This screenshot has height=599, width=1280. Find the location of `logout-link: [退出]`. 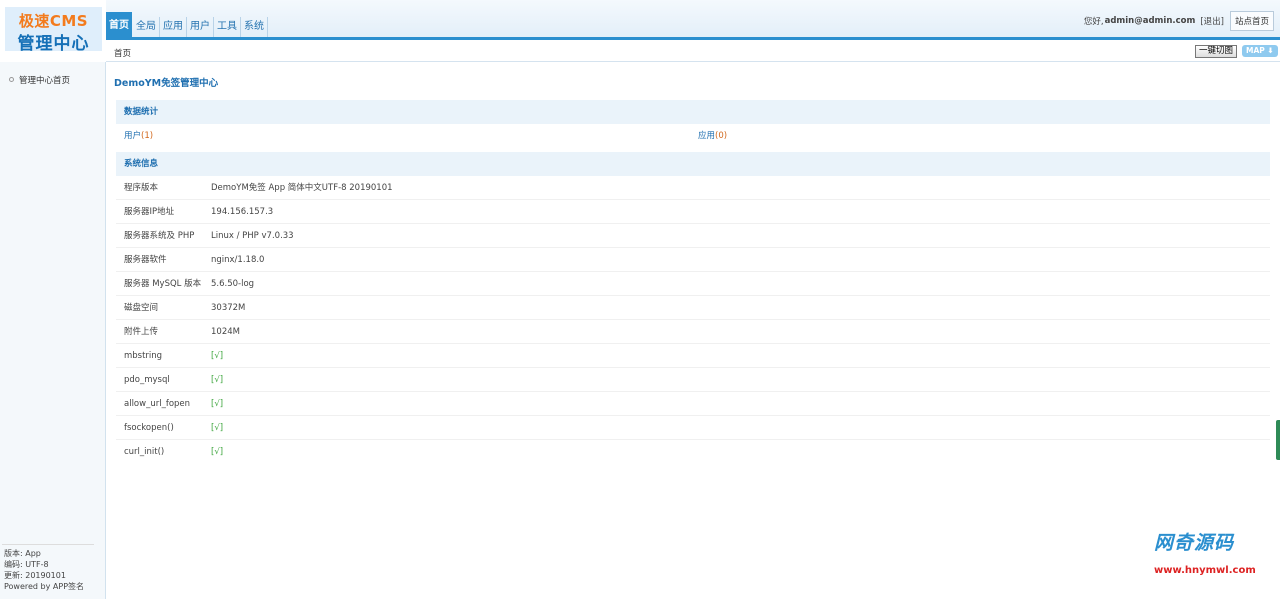

logout-link: [退出] is located at coordinates (1212, 21).